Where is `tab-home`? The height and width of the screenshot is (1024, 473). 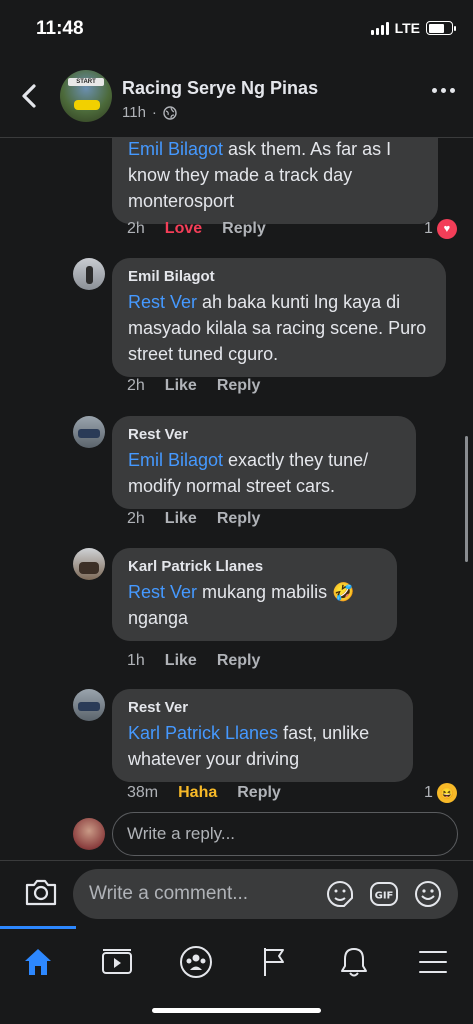 tab-home is located at coordinates (38, 962).